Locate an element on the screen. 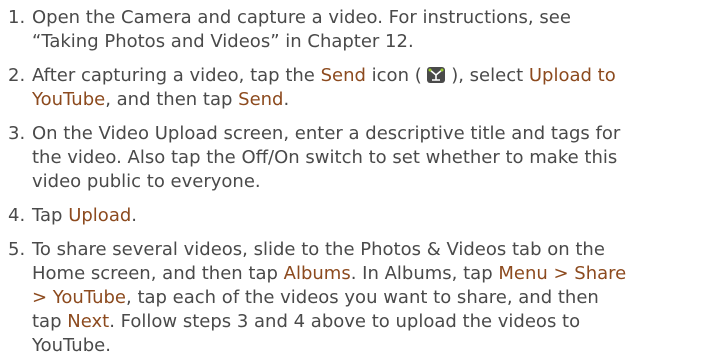 This screenshot has width=726, height=358. next-keyword: Next is located at coordinates (88, 321).